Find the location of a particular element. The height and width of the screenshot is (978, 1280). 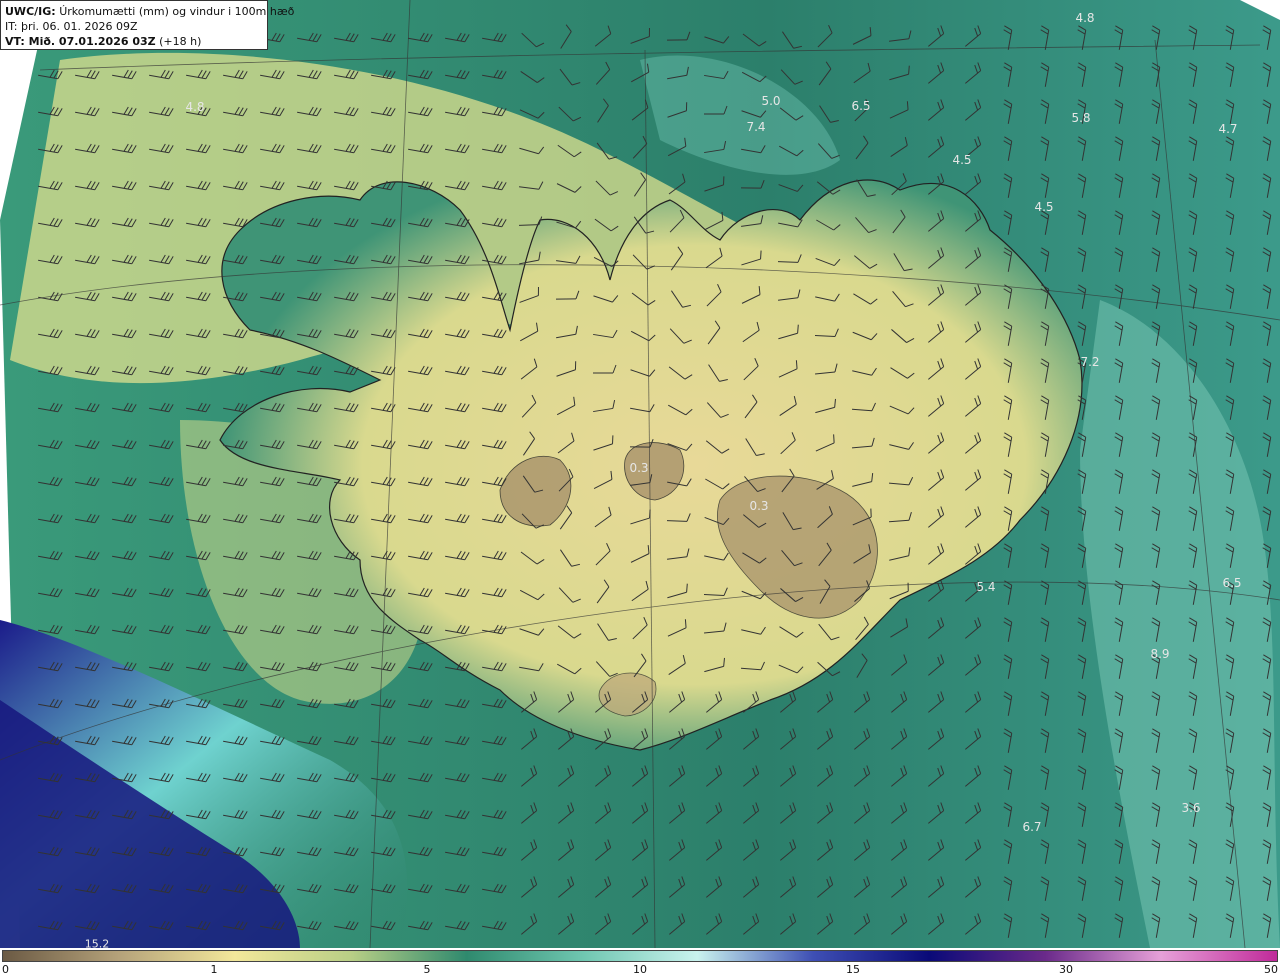

valid-time: VT: Mið. 07.01.2026 03Z is located at coordinates (80, 41).